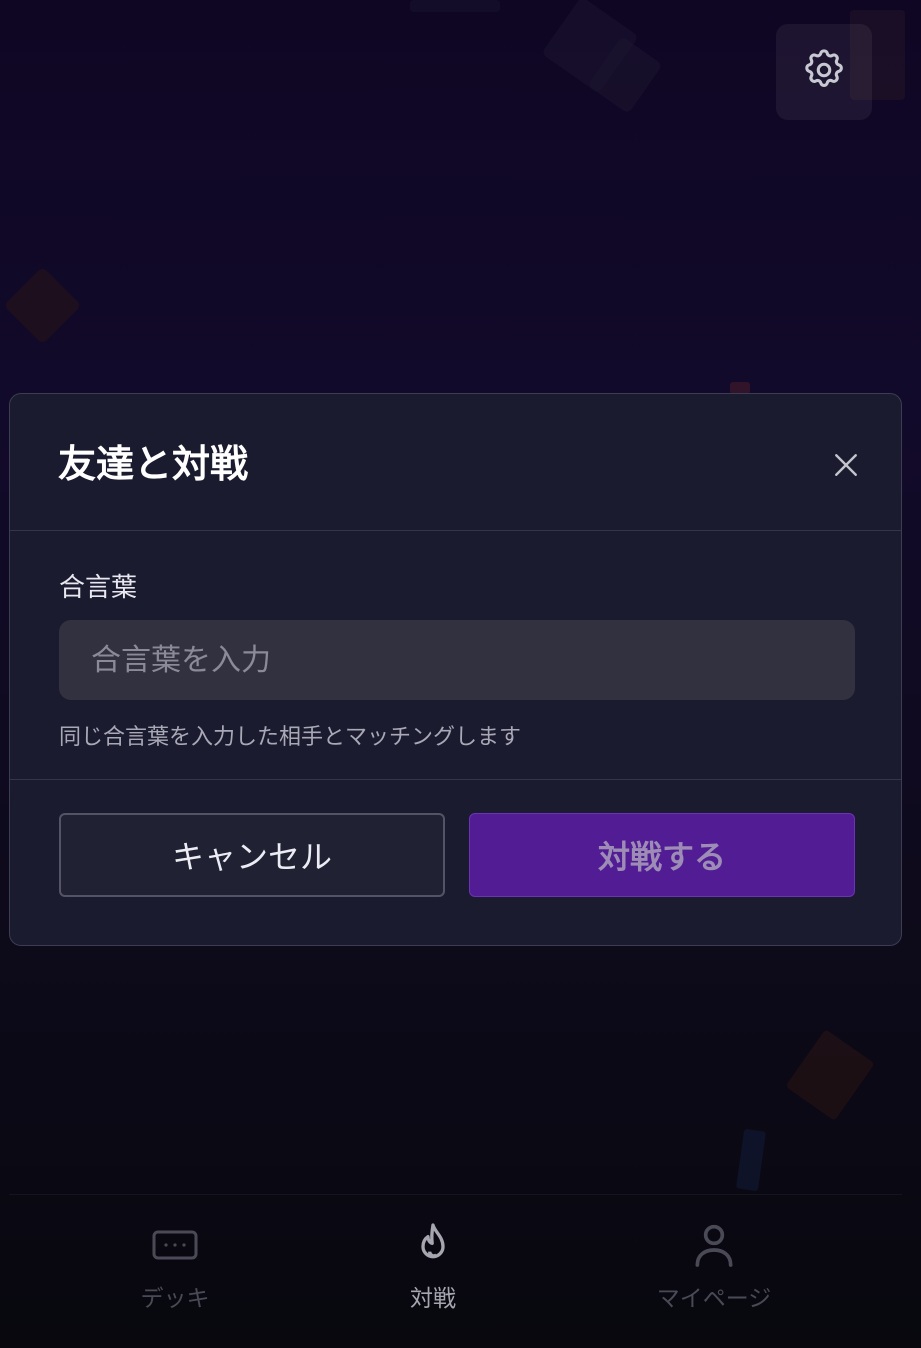  Describe the element at coordinates (662, 855) in the screenshot. I see `start-battle-button: 対戦する` at that location.